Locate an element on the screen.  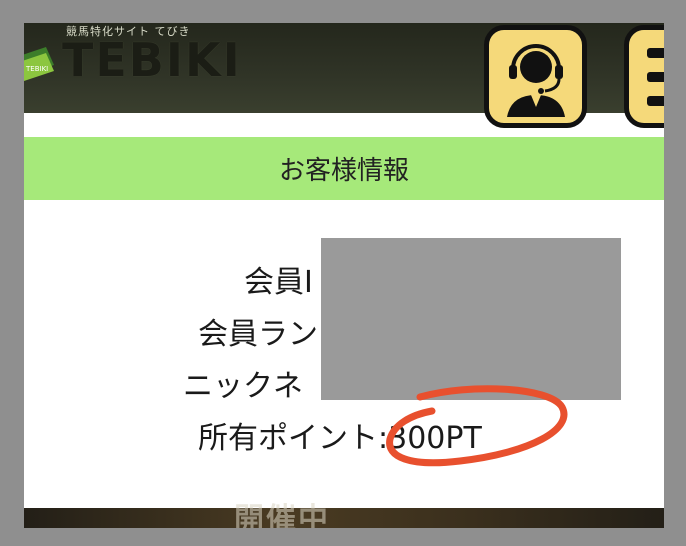
logo-mark-icon: TEBIKI is located at coordinates (39, 64).